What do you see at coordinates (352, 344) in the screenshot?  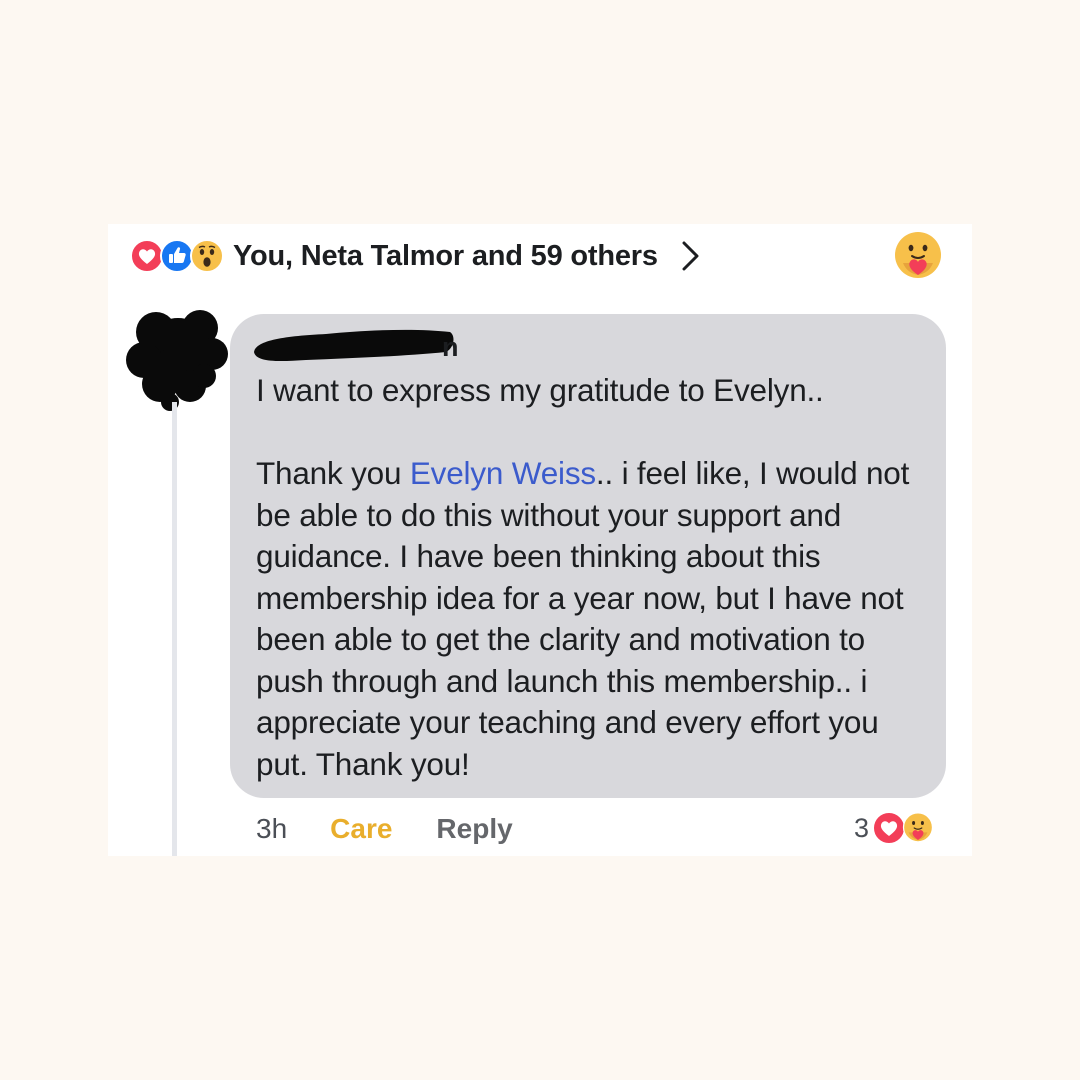 I see `author-name-redaction` at bounding box center [352, 344].